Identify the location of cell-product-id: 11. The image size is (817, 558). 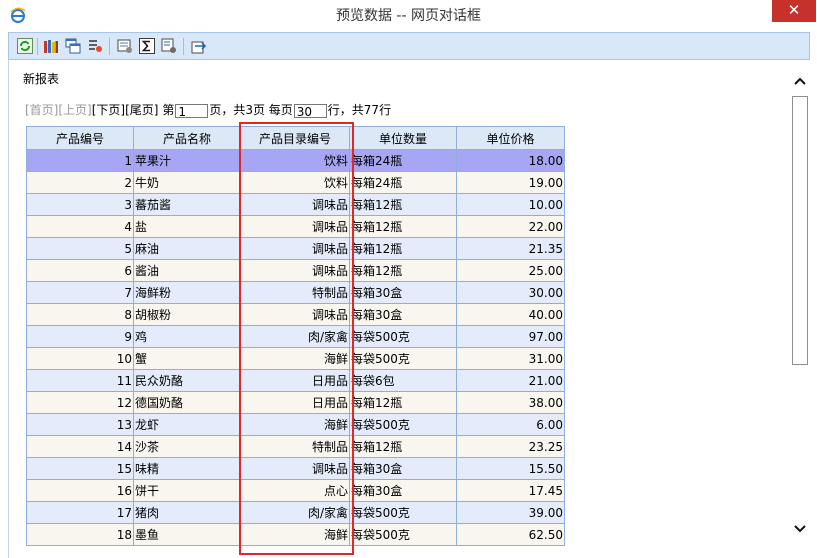
(80, 380).